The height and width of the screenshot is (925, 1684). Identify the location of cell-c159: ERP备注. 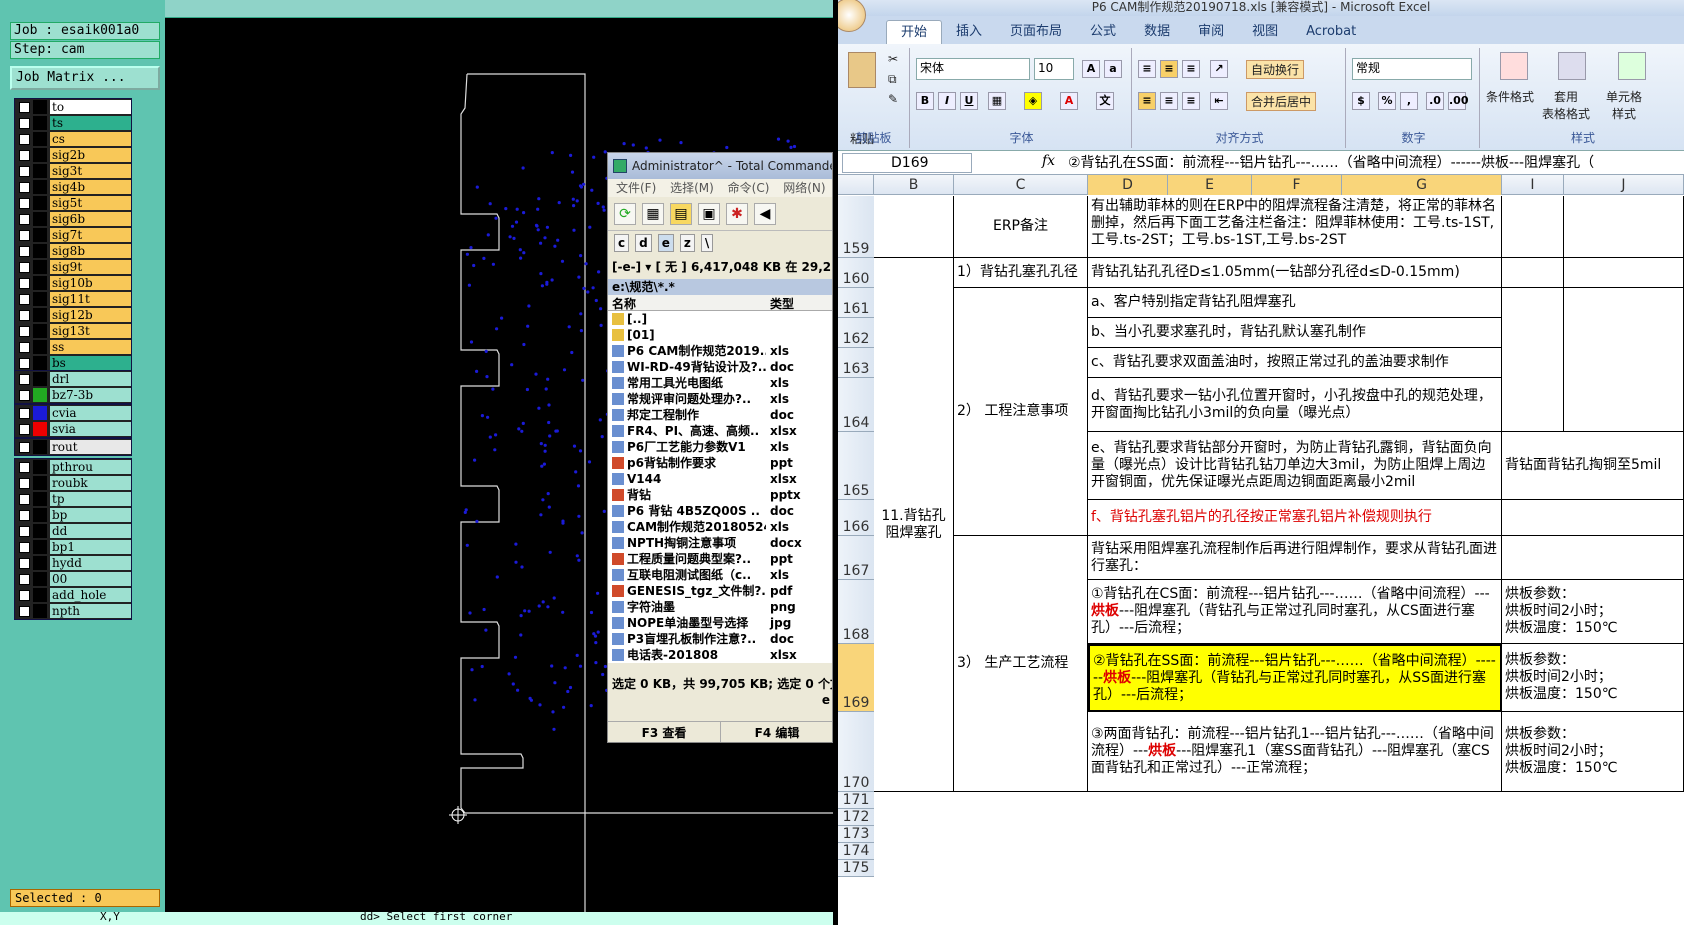
(1021, 227).